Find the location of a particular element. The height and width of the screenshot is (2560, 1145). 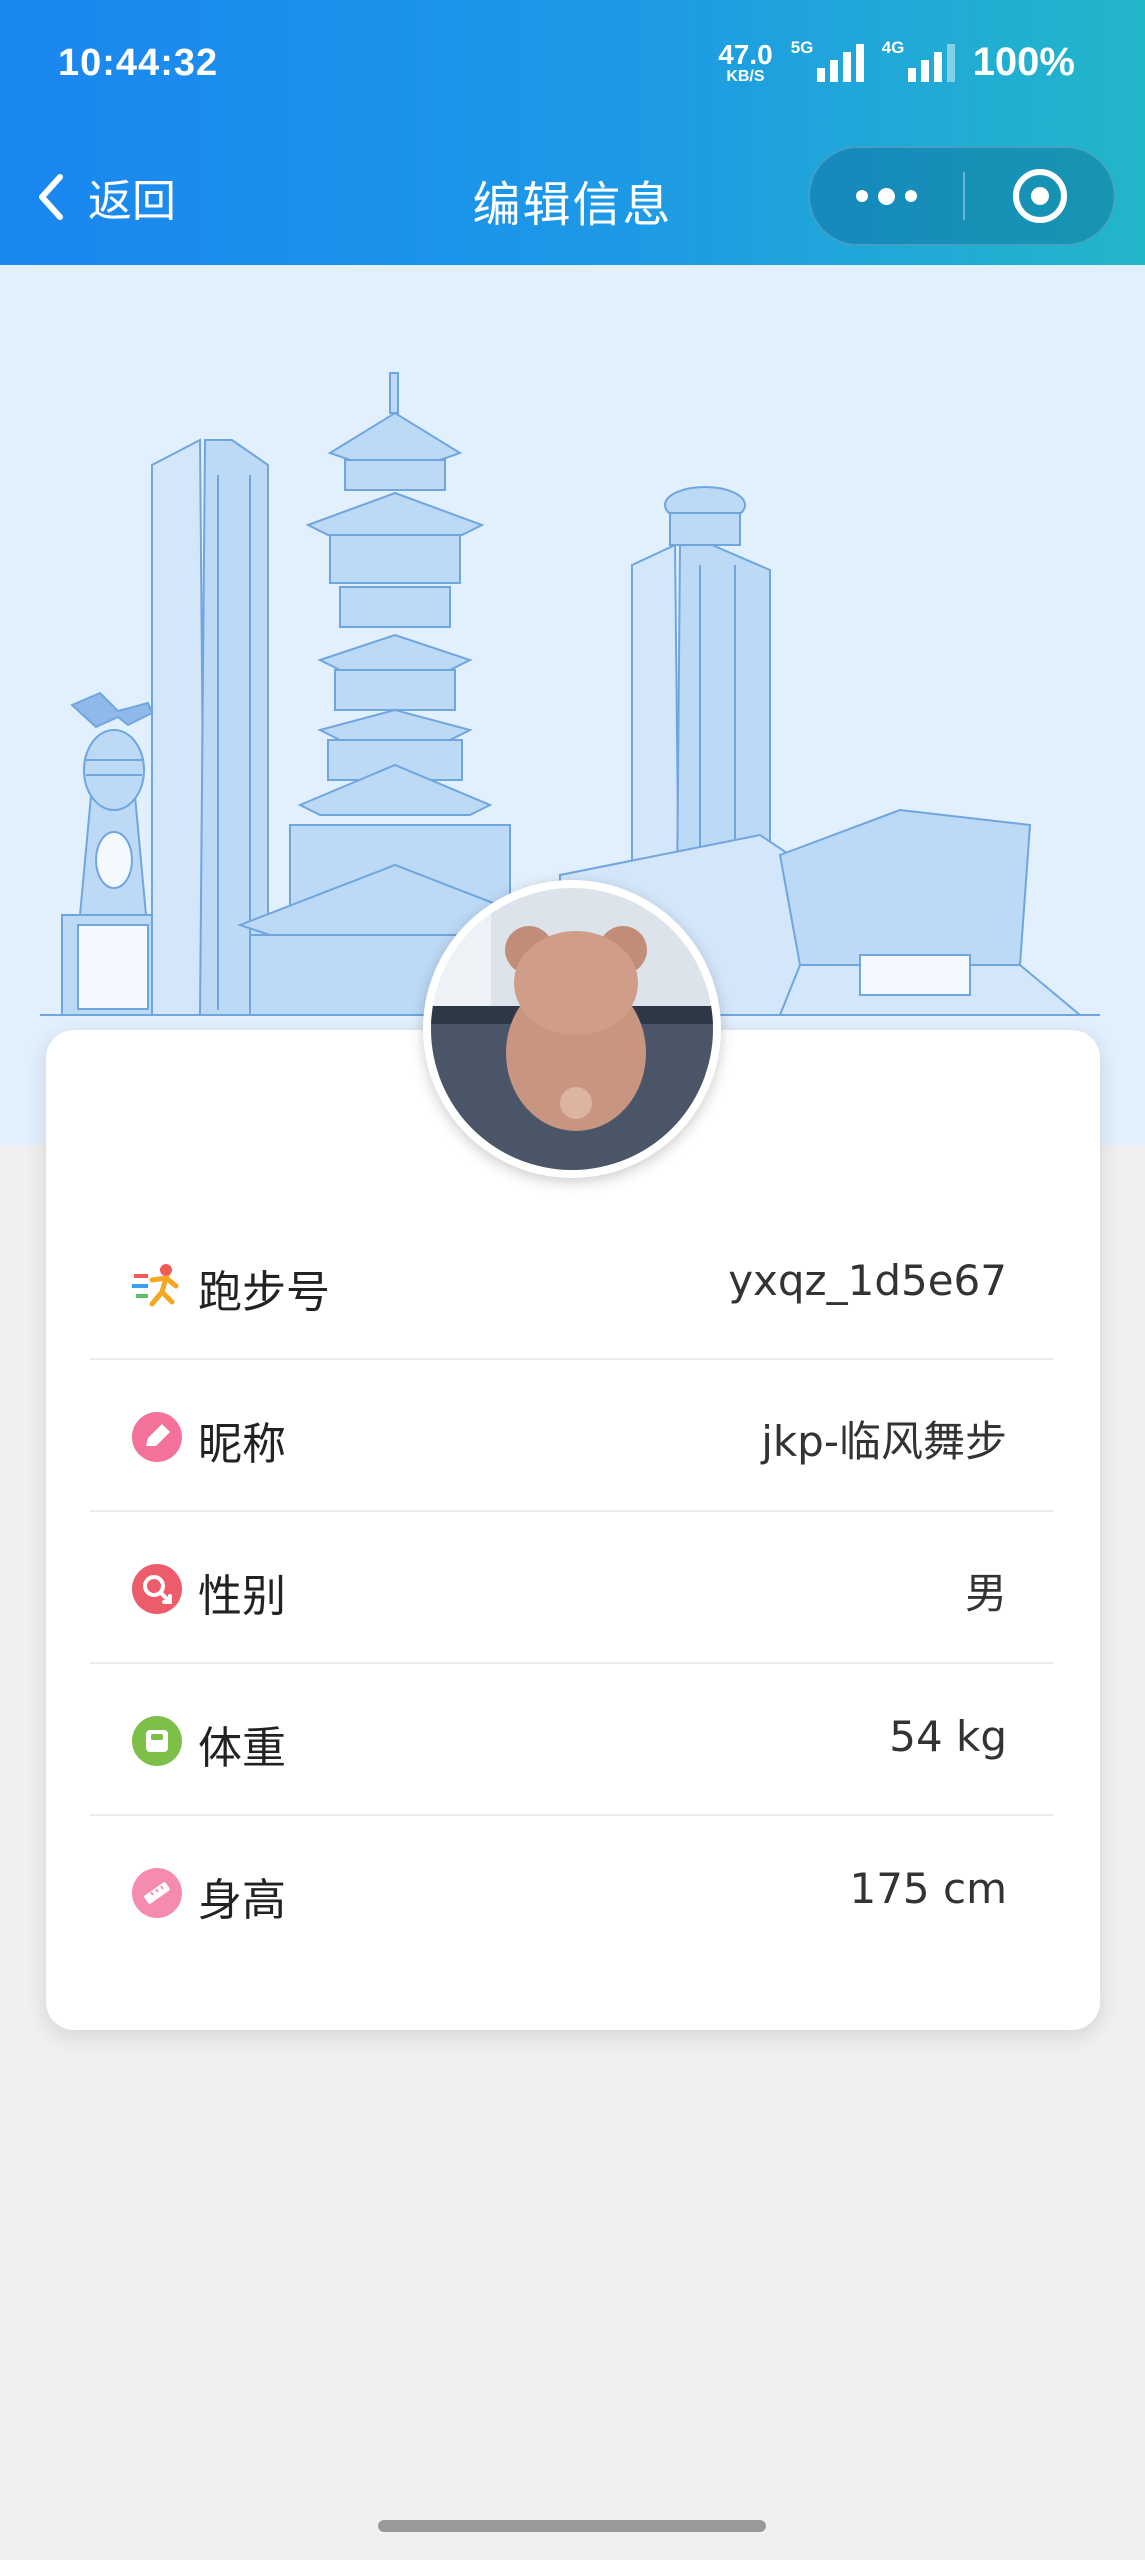

row-weight: 体重 54 kg is located at coordinates (571, 1740).